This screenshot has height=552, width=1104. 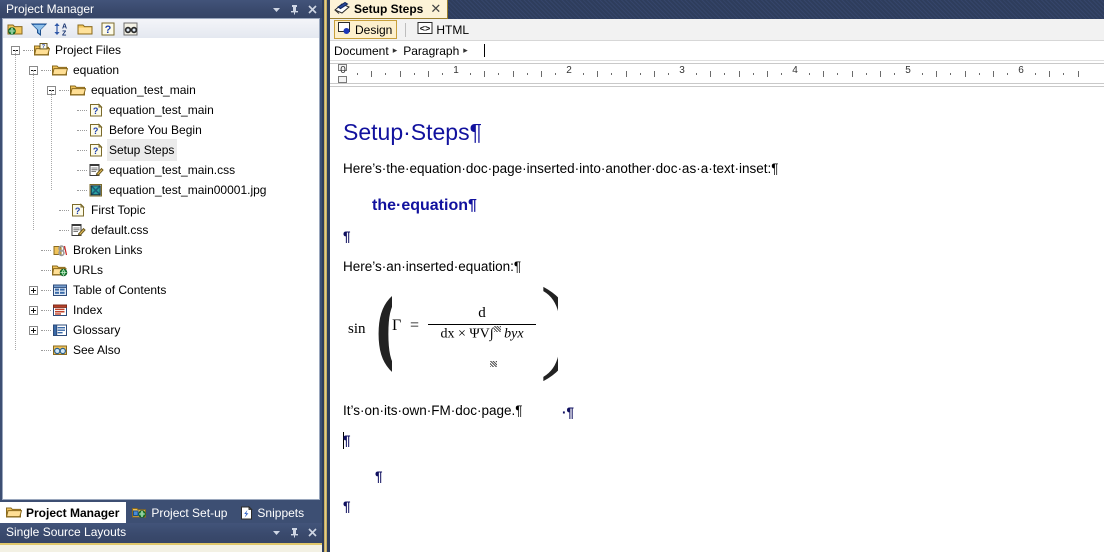 I want to click on empty-paragraph-2: ¶, so click(x=347, y=440).